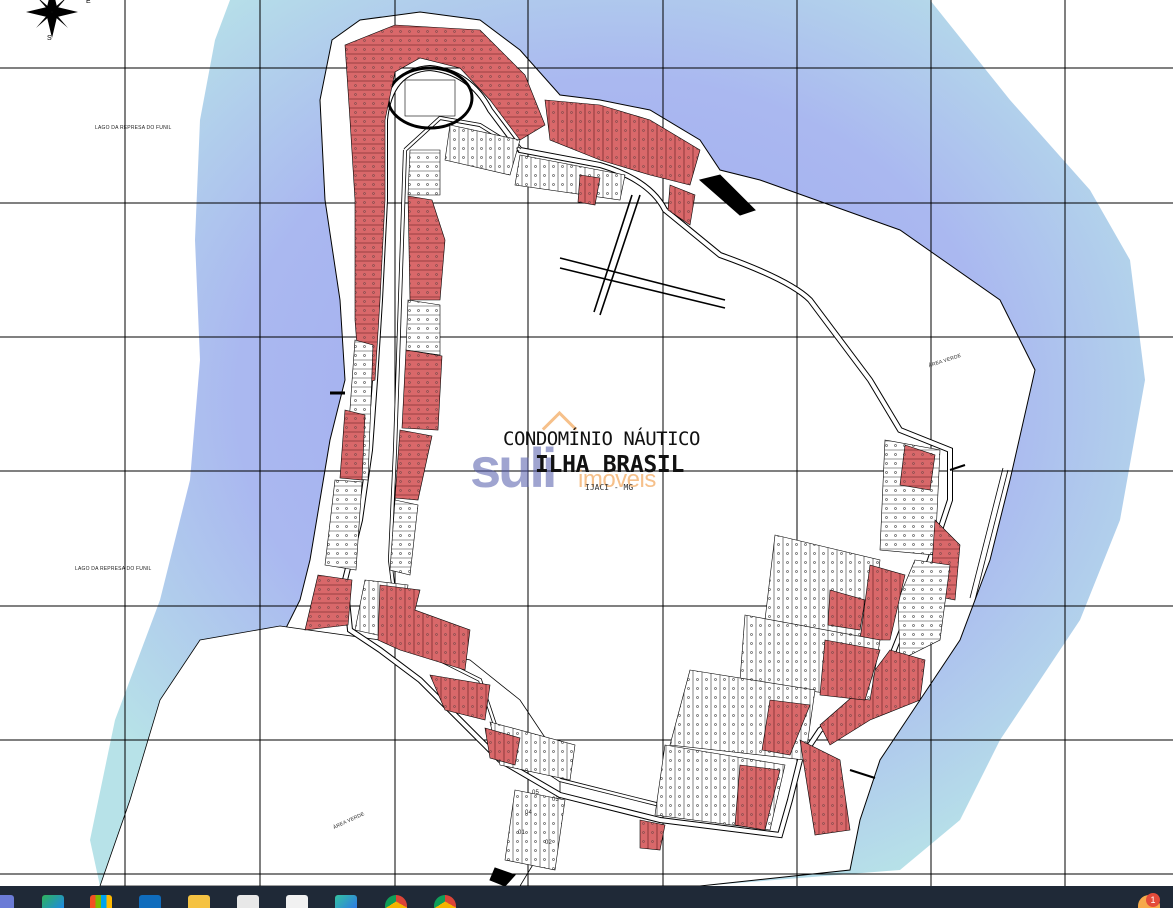 The height and width of the screenshot is (908, 1173). I want to click on edge-icon, so click(53, 901).